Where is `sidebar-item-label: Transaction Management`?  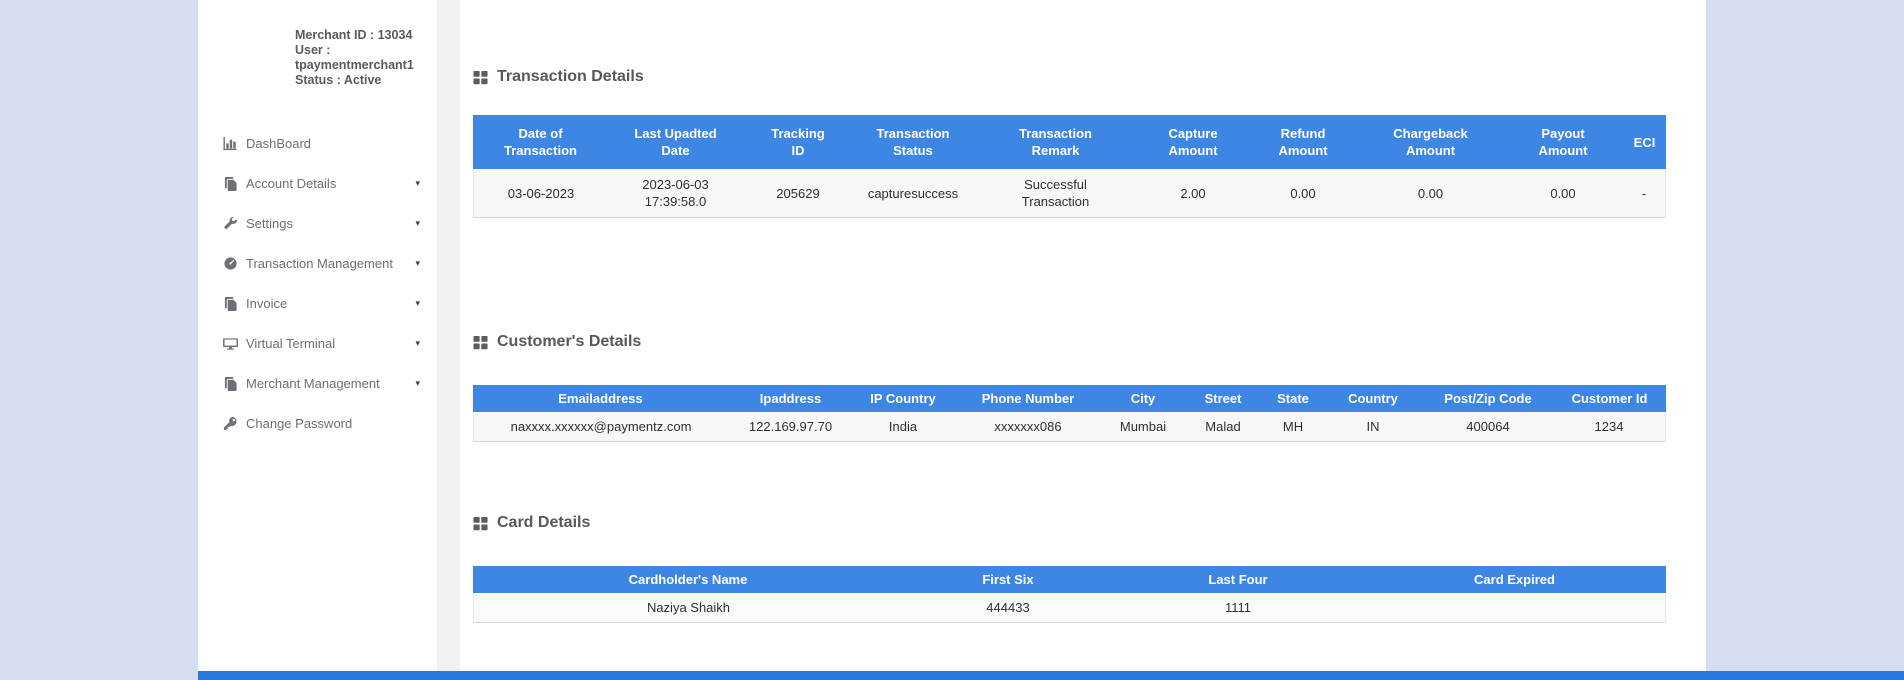
sidebar-item-label: Transaction Management is located at coordinates (319, 263).